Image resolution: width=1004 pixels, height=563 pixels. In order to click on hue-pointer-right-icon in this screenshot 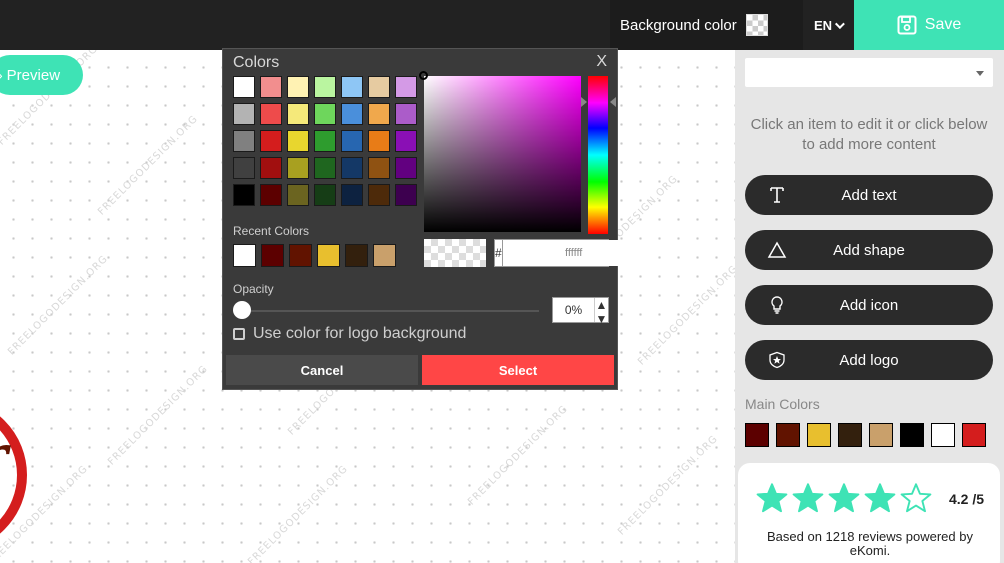, I will do `click(613, 102)`.